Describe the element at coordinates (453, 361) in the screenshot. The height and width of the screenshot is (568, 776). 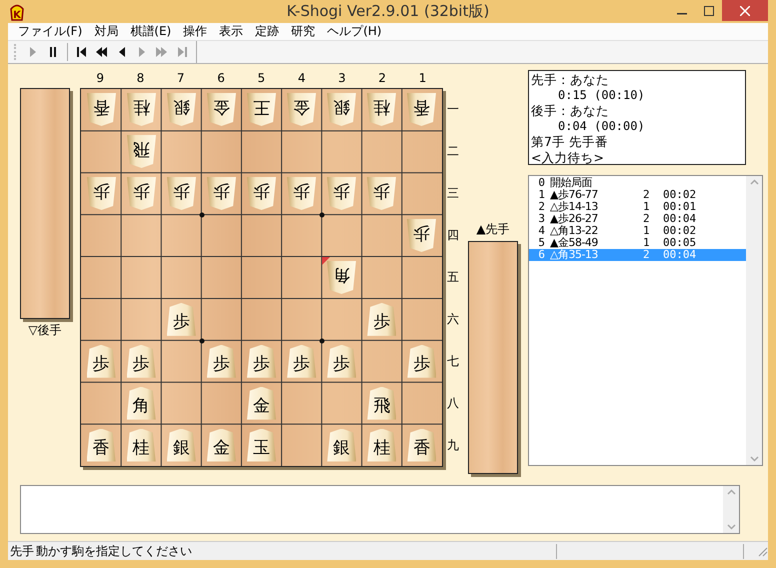
I see `rank-label: 七` at that location.